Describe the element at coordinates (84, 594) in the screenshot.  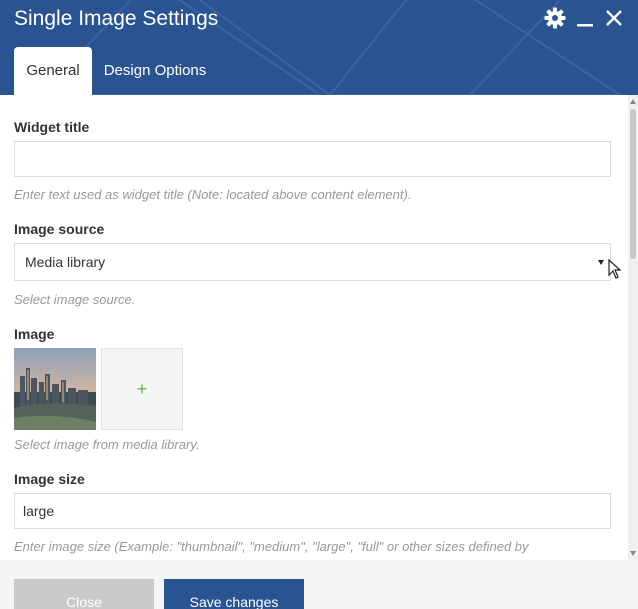
I see `close-button: Close` at that location.